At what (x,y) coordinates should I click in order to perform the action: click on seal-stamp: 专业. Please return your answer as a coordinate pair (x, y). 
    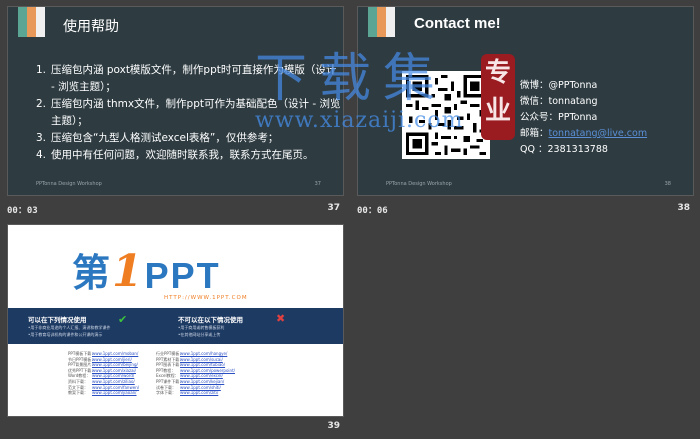
    Looking at the image, I should click on (498, 97).